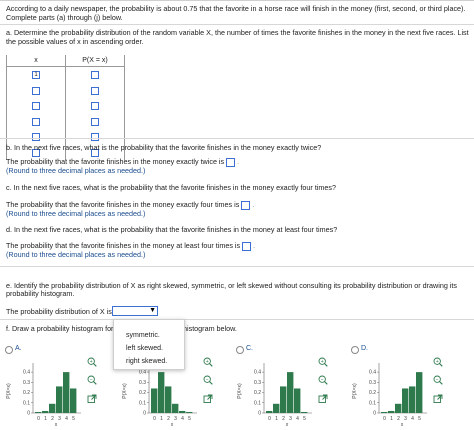 This screenshot has height=430, width=474. What do you see at coordinates (247, 246) in the screenshot?
I see `part-d-answer-input` at bounding box center [247, 246].